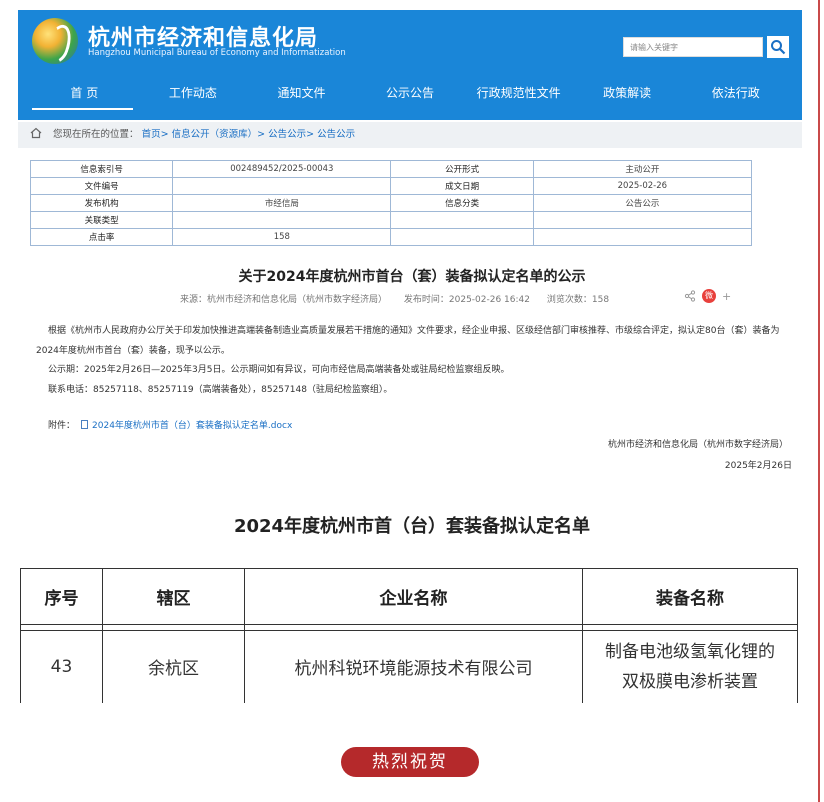 Image resolution: width=824 pixels, height=802 pixels. Describe the element at coordinates (336, 134) in the screenshot. I see `breadcrumb-current: 公告公示` at that location.